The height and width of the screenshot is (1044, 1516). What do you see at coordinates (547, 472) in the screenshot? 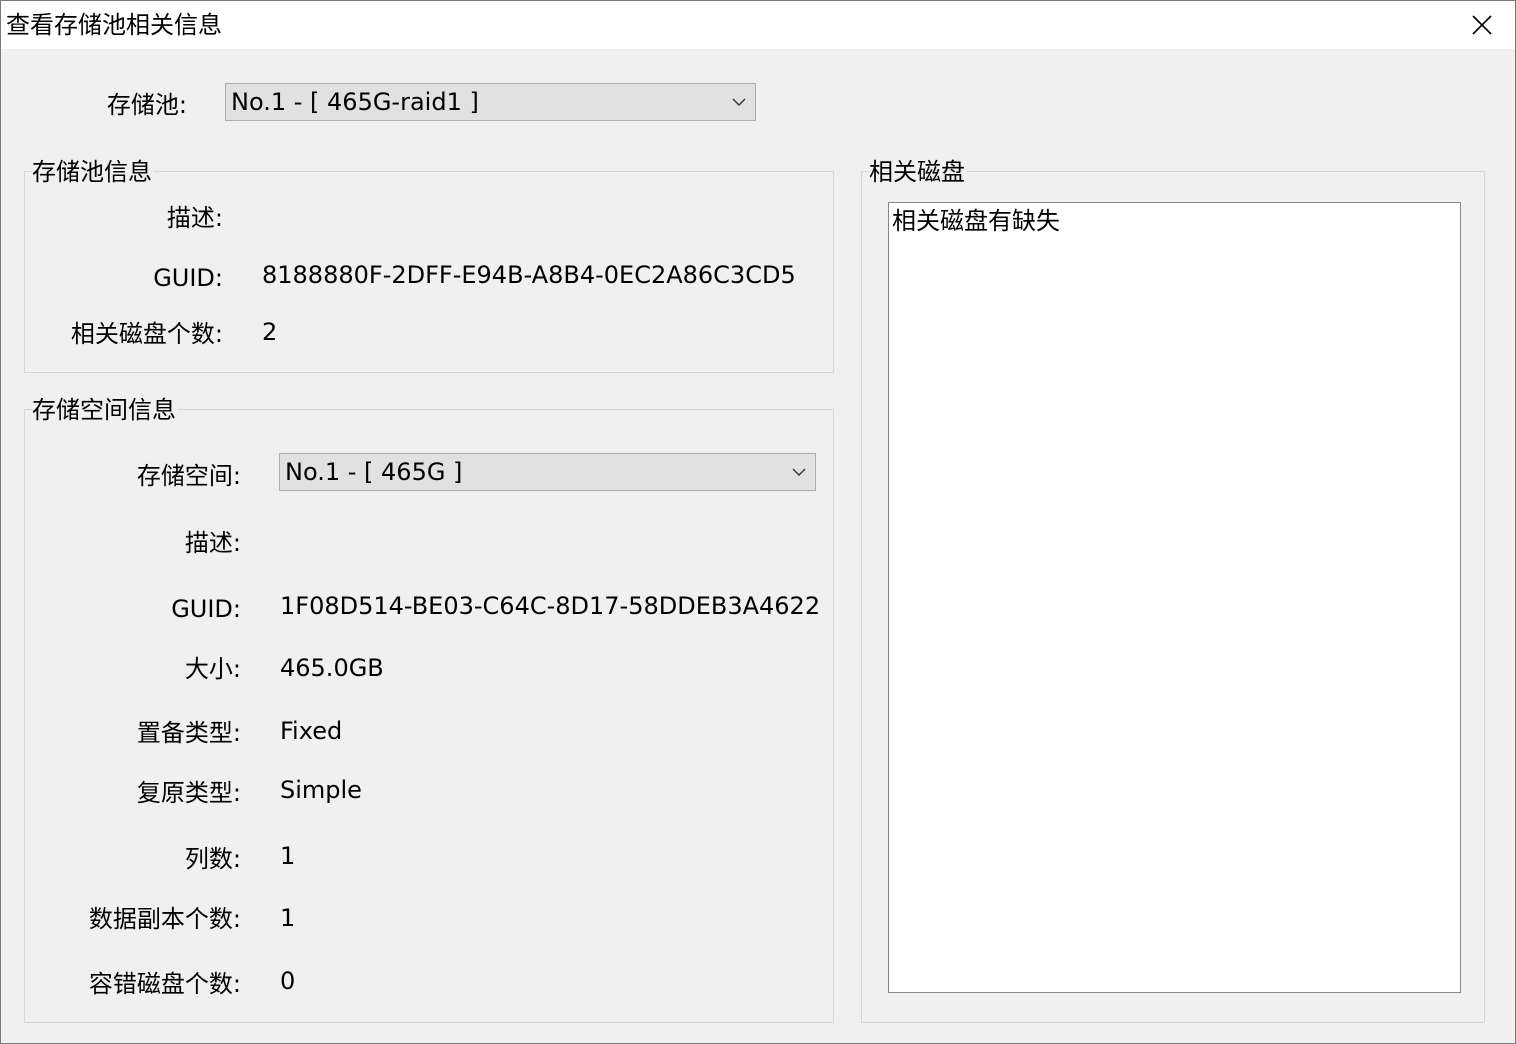
I see `space-select: No.1 - [ 465G ]` at bounding box center [547, 472].